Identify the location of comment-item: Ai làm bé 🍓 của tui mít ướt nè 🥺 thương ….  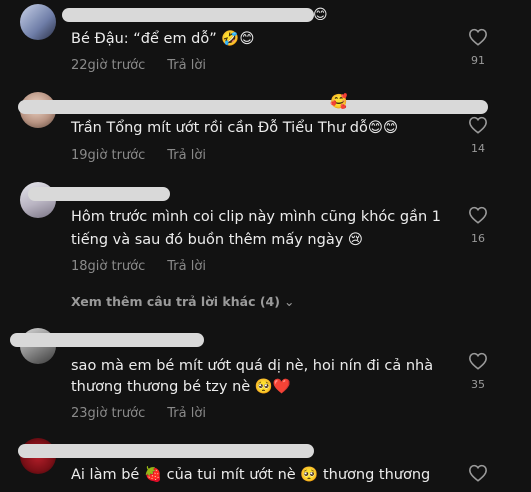
(265, 463).